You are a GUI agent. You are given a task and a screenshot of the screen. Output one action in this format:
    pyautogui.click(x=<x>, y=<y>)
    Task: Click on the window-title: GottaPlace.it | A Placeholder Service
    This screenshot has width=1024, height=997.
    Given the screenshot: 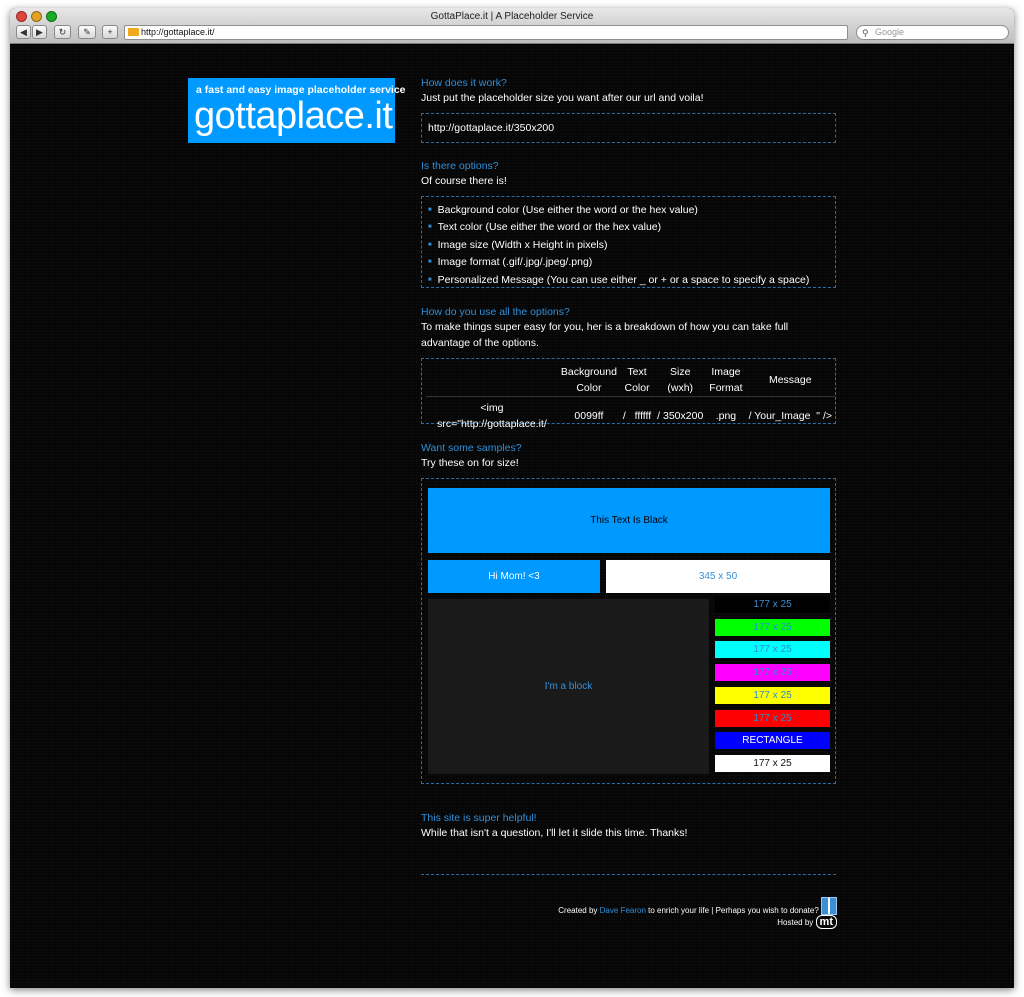 What is the action you would take?
    pyautogui.click(x=512, y=16)
    